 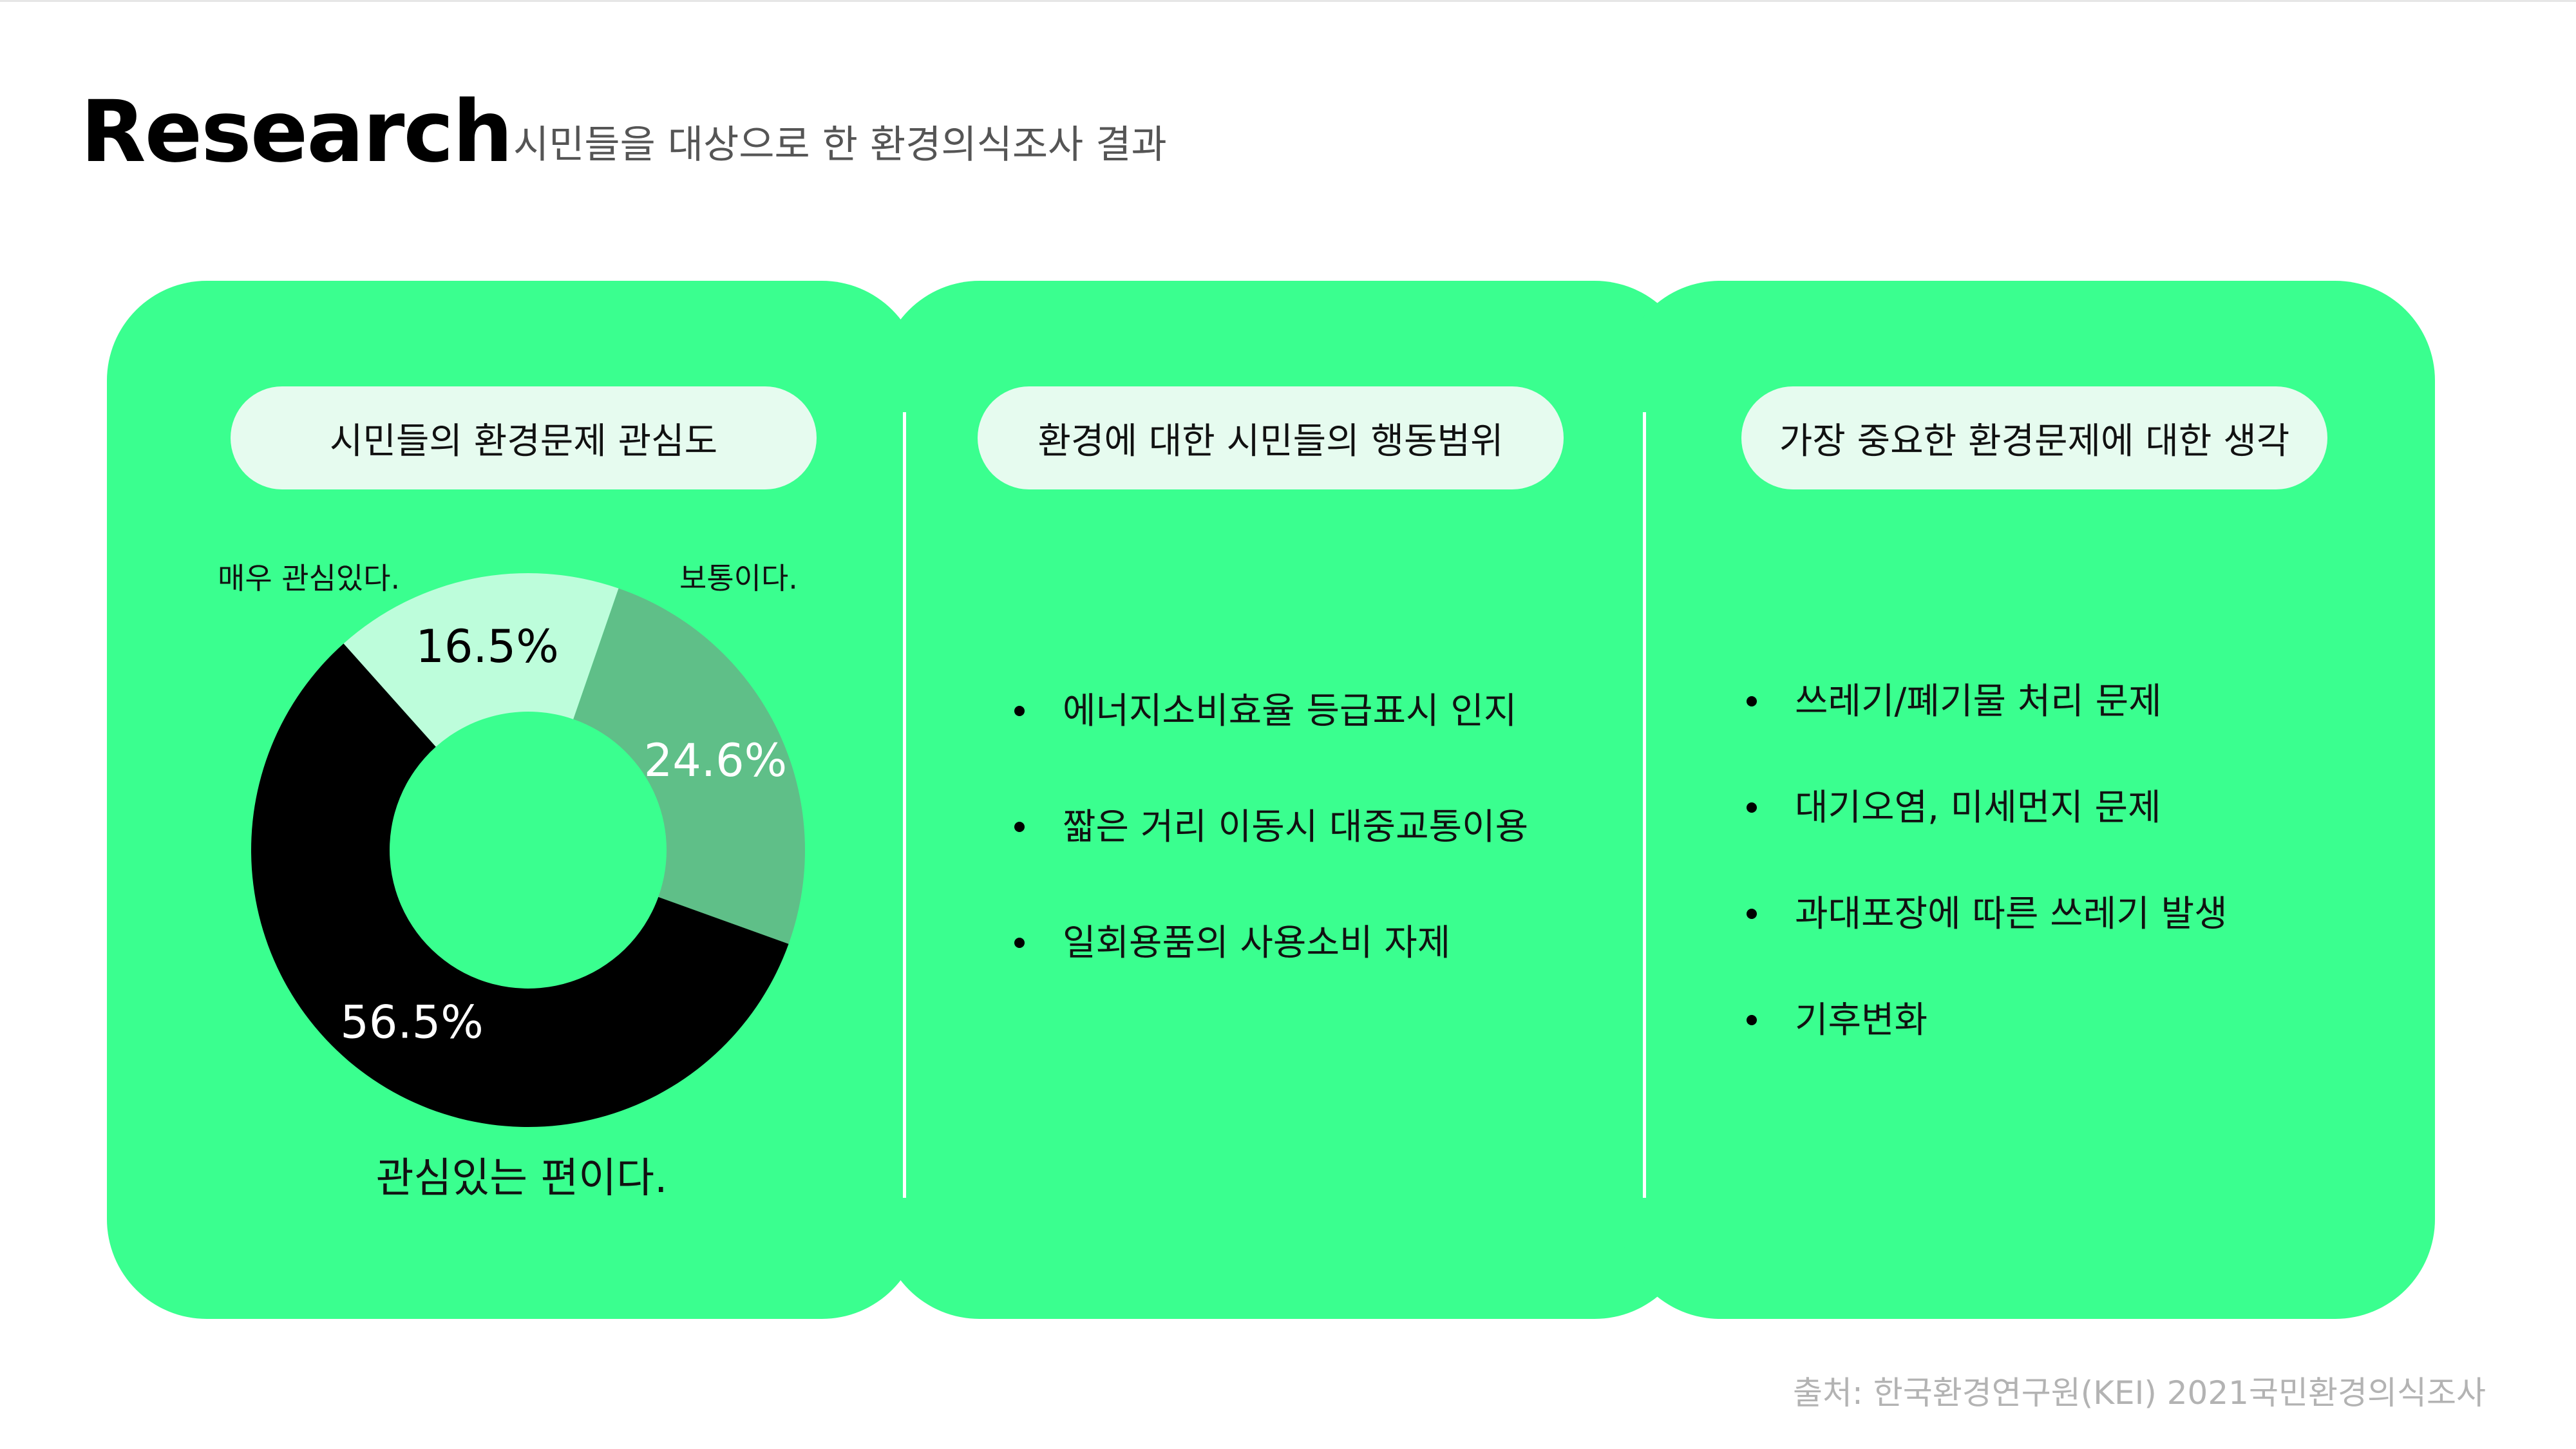 I want to click on slice-label-interested: 56.5%, so click(x=412, y=1022).